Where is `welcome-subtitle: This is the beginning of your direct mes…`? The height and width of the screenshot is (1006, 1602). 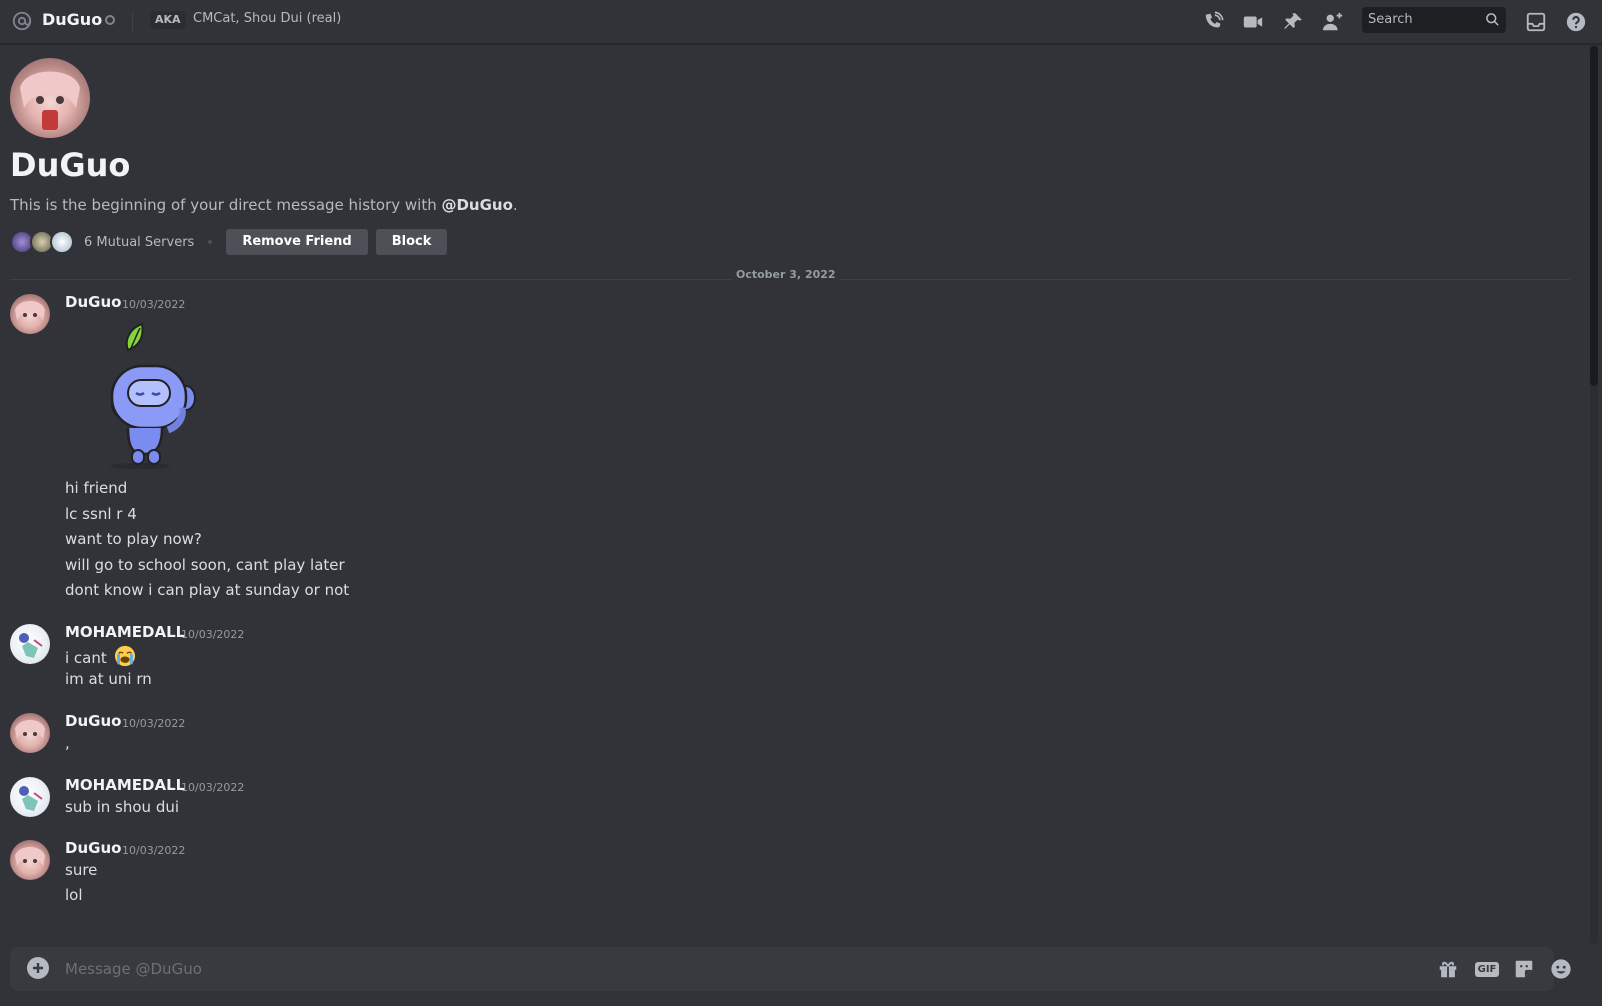
welcome-subtitle: This is the beginning of your direct mes… is located at coordinates (264, 205).